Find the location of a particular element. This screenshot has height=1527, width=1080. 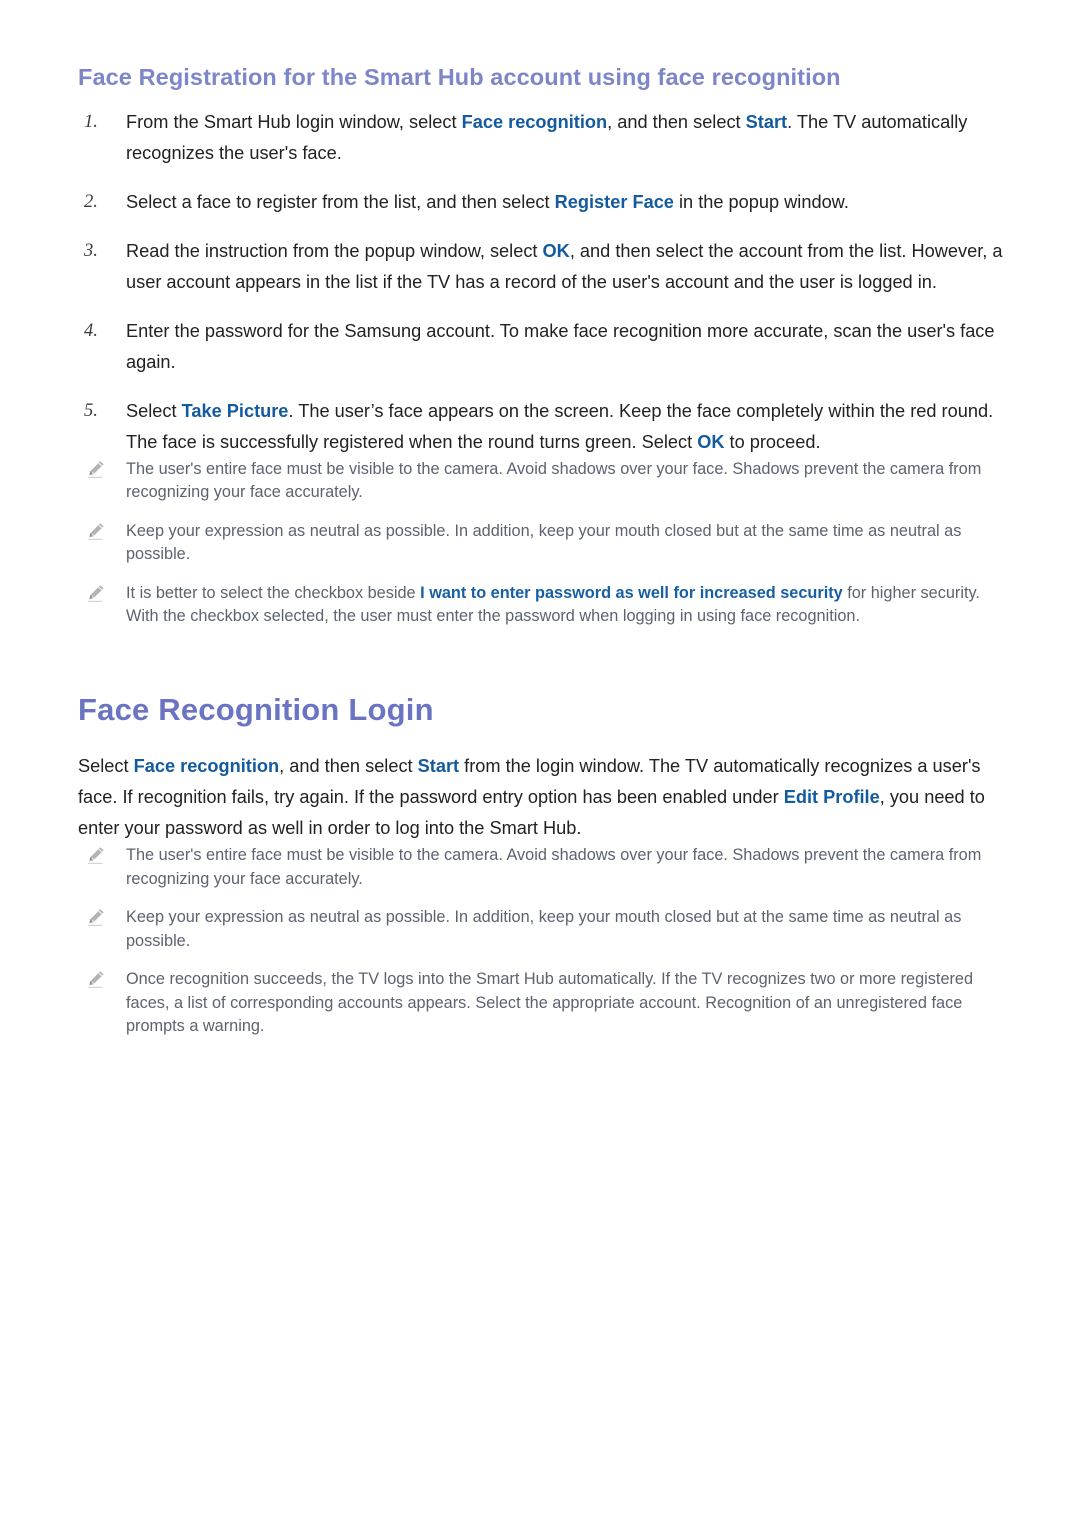

inline-ui-reference: Take Picture is located at coordinates (235, 411).